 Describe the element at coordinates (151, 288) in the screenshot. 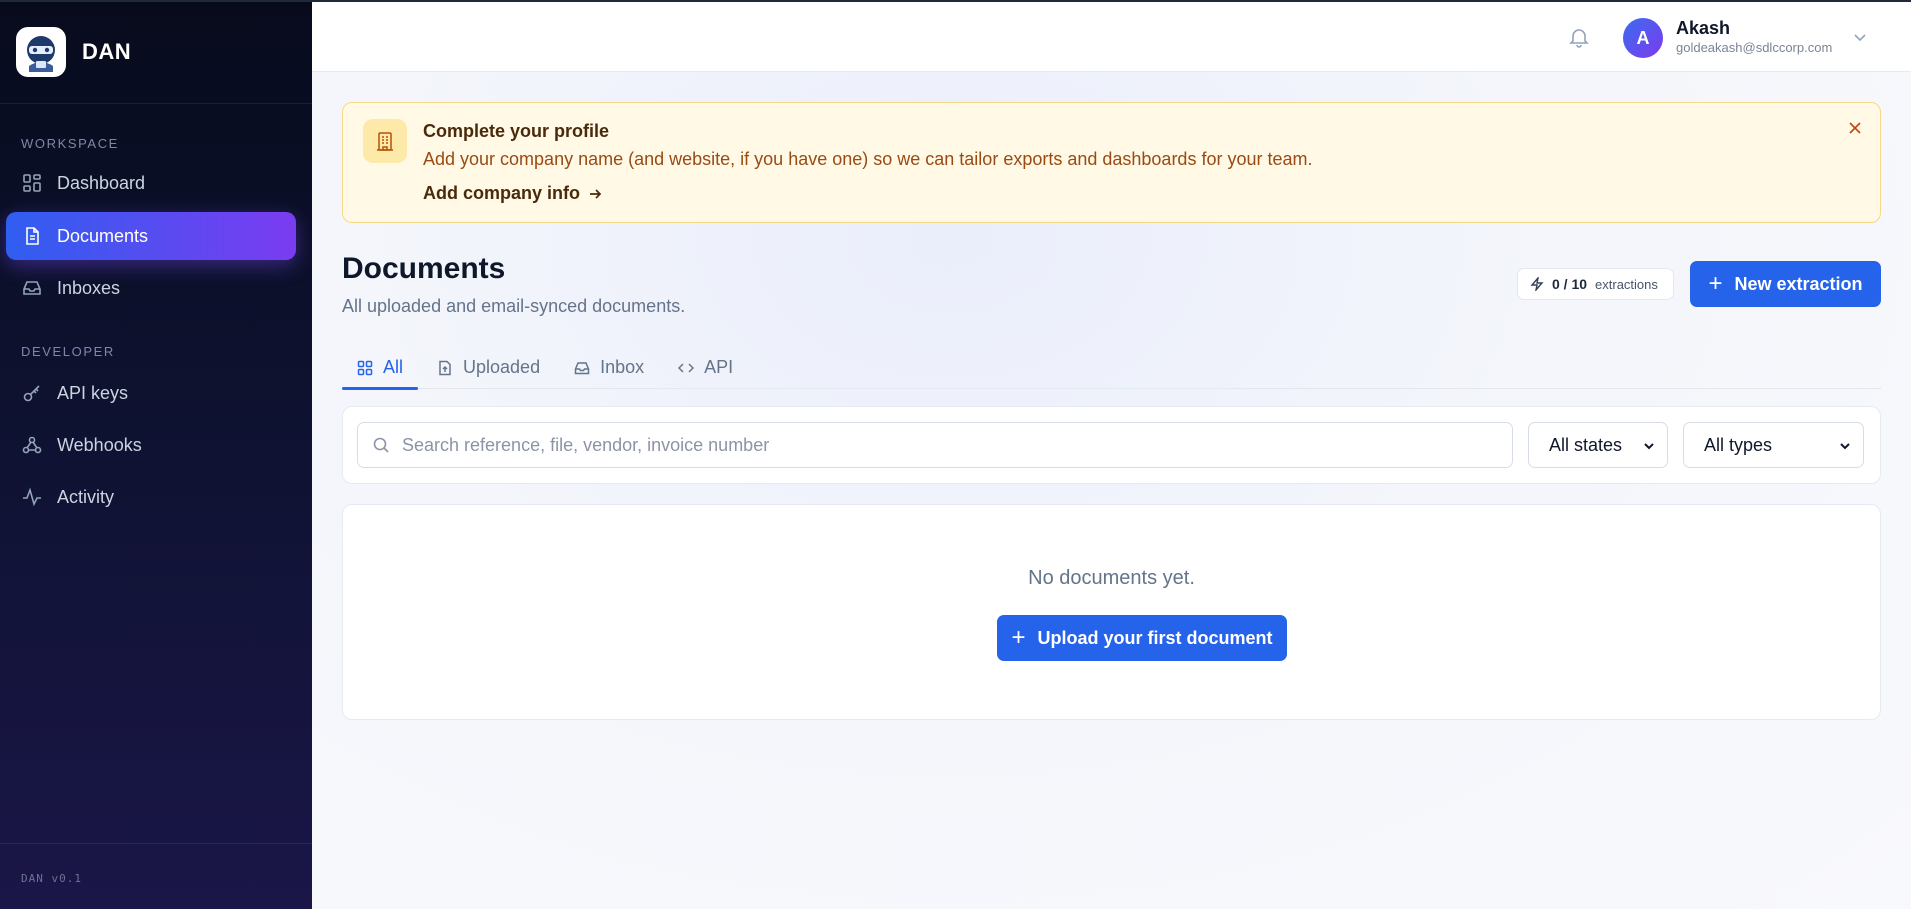

I see `sidebar-item-inboxes: Inboxes` at that location.